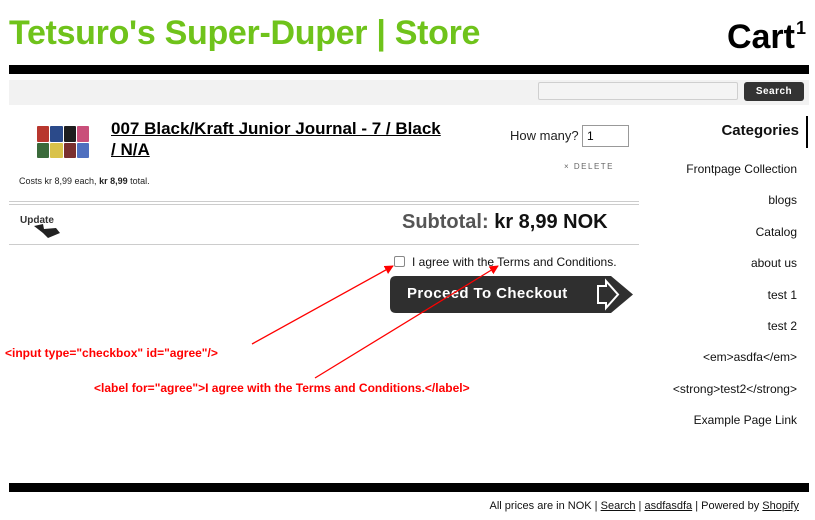 The width and height of the screenshot is (815, 520). I want to click on agree-checkbox, so click(399, 261).